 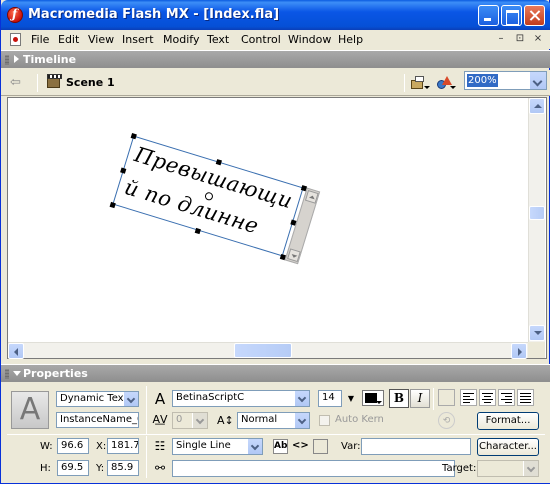 What do you see at coordinates (45, 468) in the screenshot?
I see `height-label: H:` at bounding box center [45, 468].